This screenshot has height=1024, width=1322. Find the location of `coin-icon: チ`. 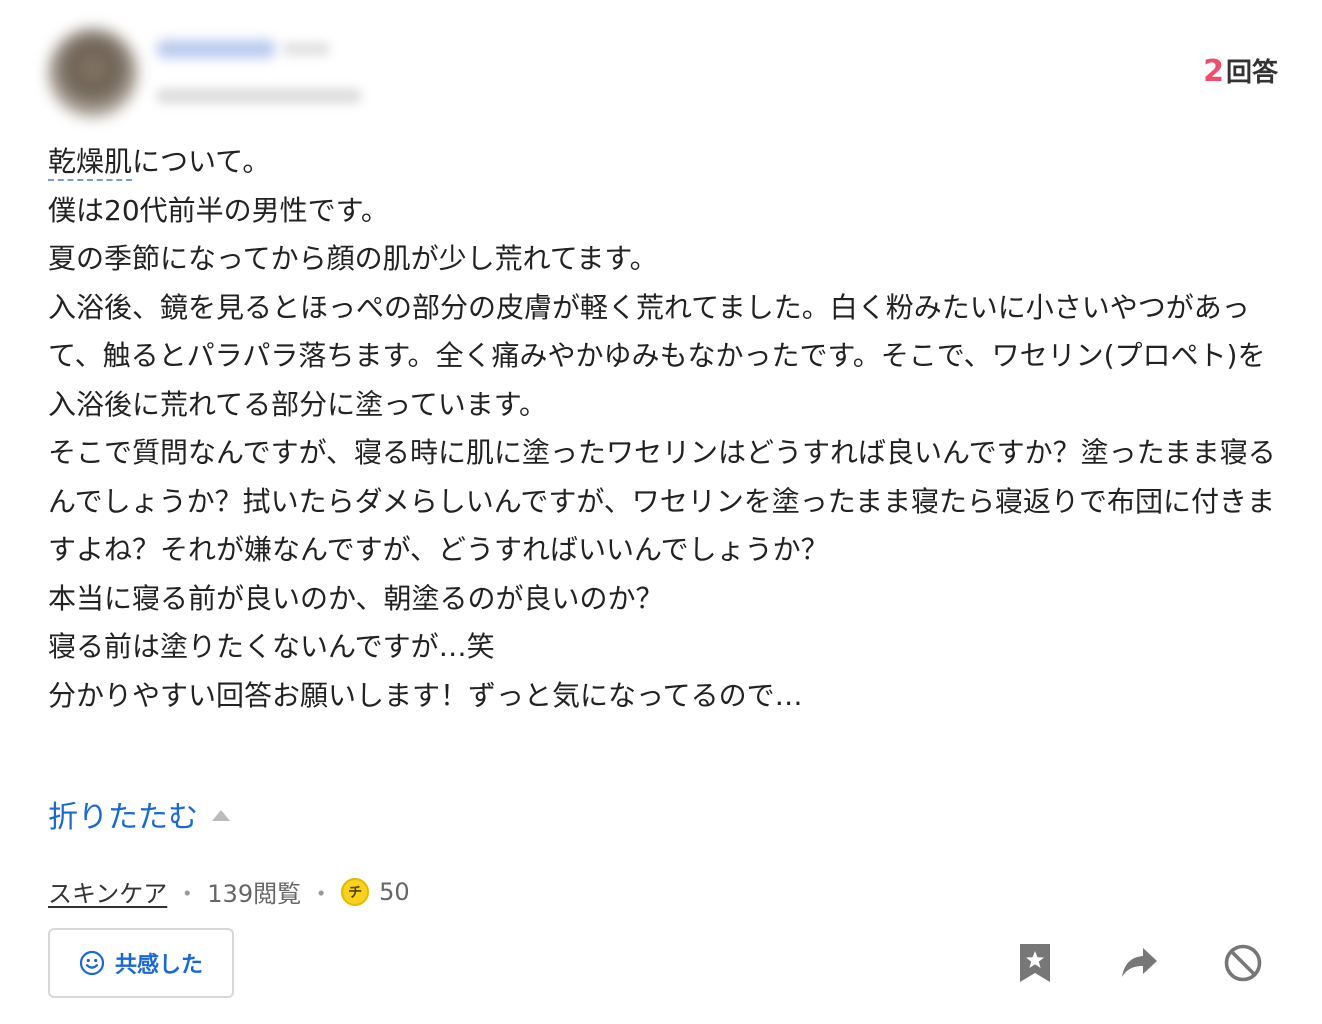

coin-icon: チ is located at coordinates (355, 891).